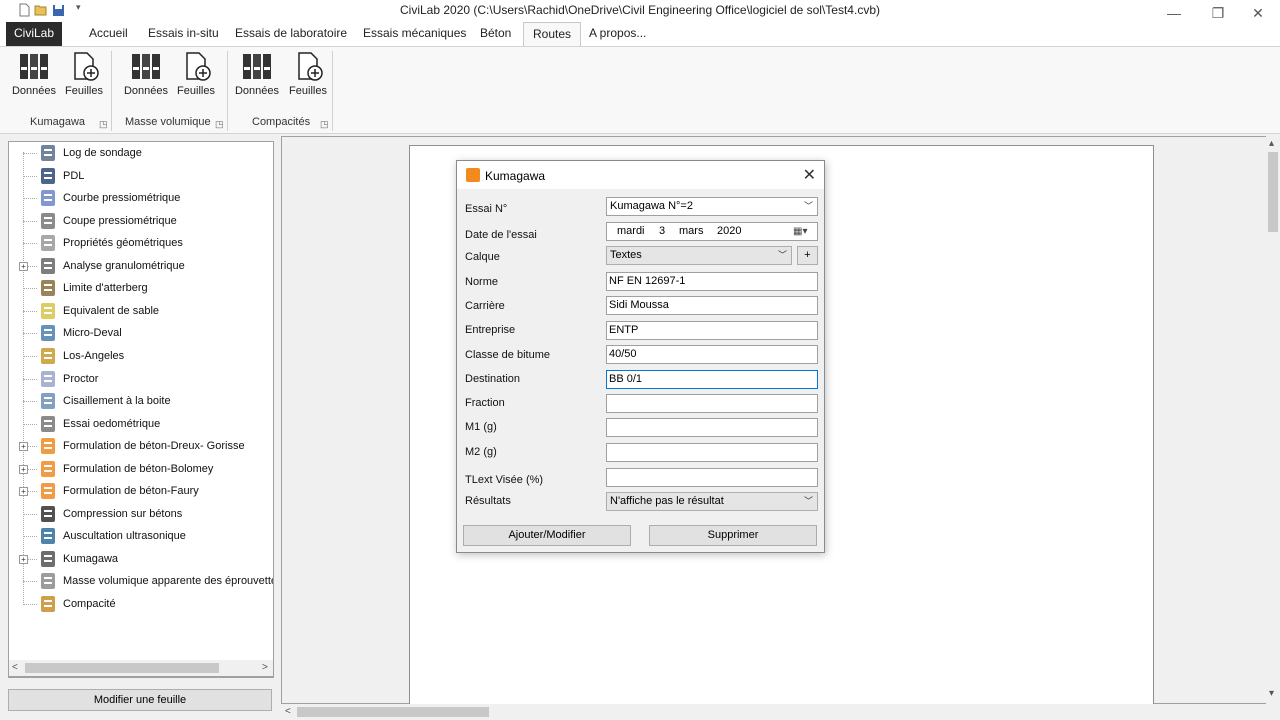  What do you see at coordinates (141, 536) in the screenshot?
I see `tree-item: Auscultation ultrasonique` at bounding box center [141, 536].